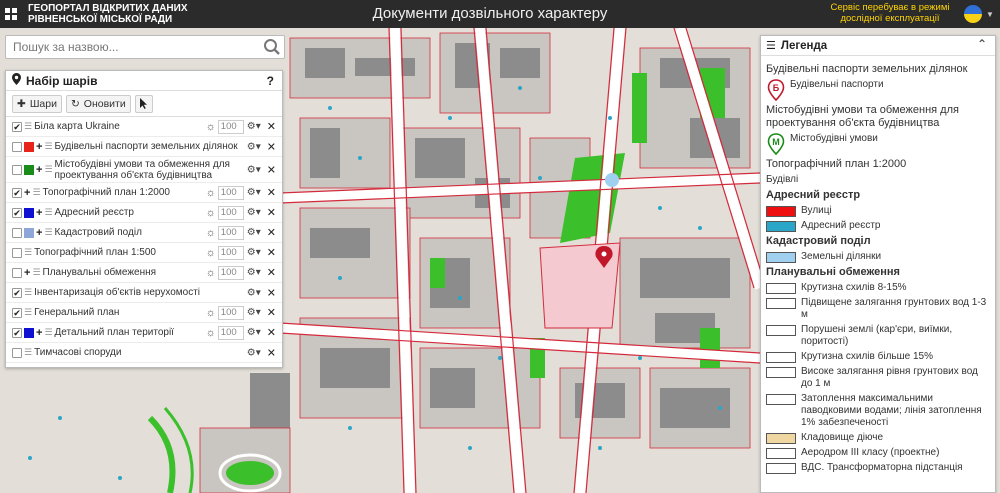  I want to click on chevron-up-icon: ⌃, so click(982, 44).